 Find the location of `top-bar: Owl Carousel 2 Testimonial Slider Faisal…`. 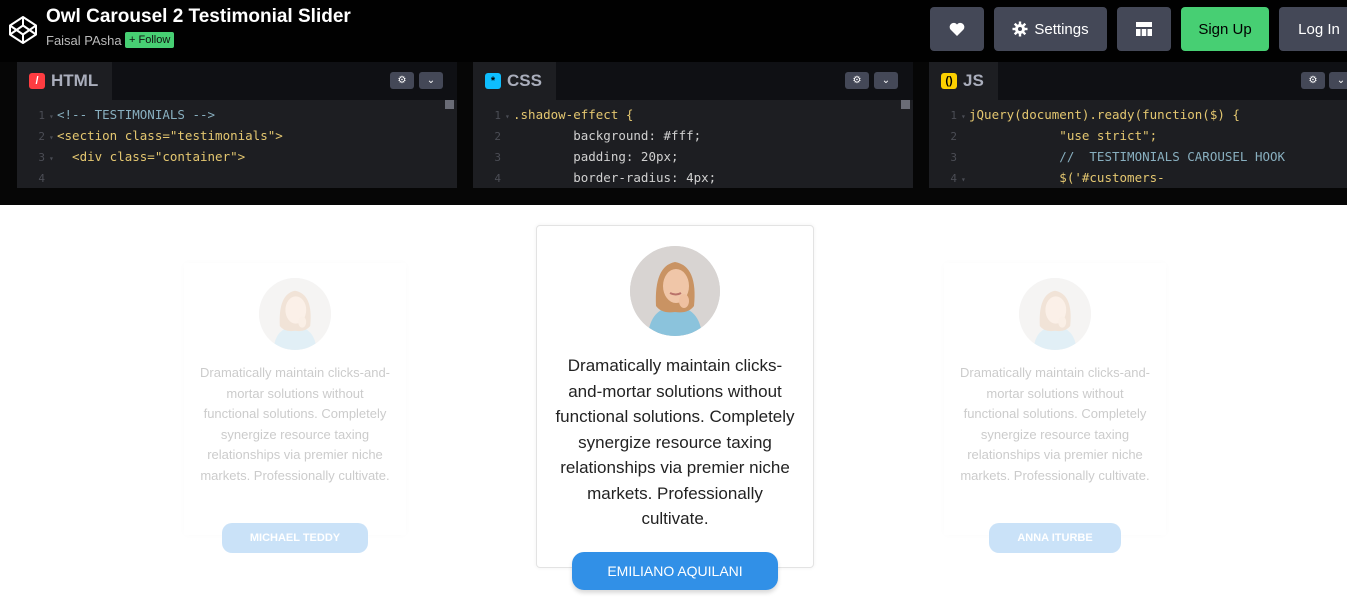

top-bar: Owl Carousel 2 Testimonial Slider Faisal… is located at coordinates (673, 31).